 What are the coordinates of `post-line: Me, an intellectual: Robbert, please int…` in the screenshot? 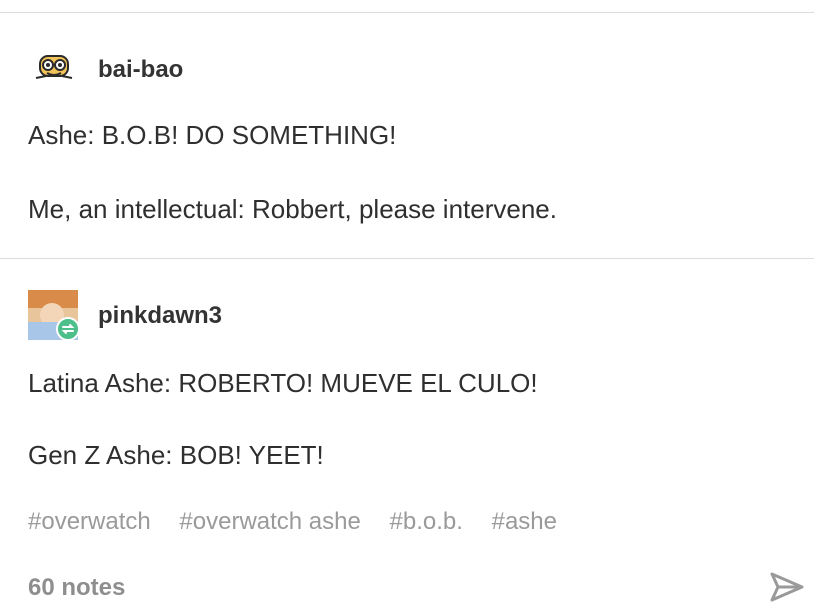 It's located at (292, 209).